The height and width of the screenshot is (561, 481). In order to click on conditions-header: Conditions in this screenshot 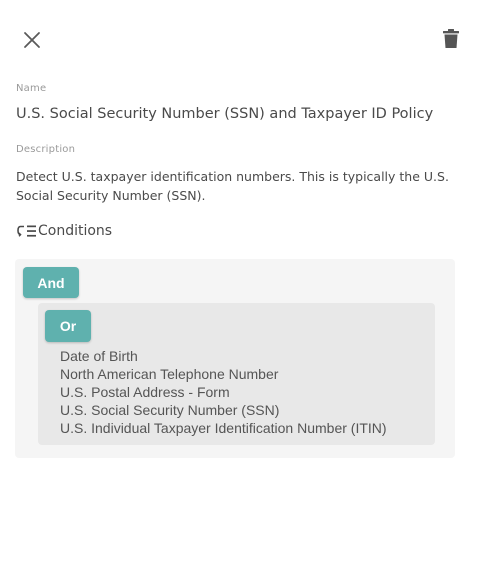, I will do `click(64, 231)`.